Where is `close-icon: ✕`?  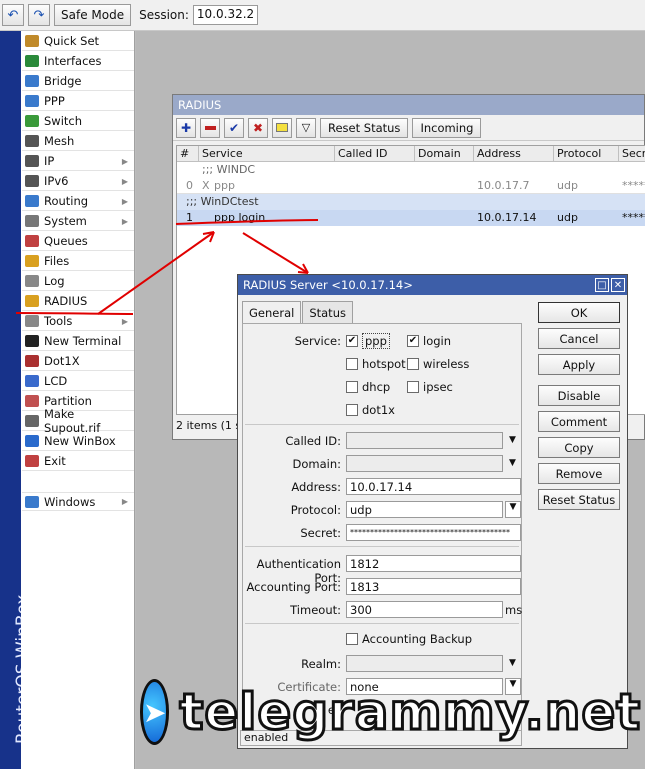 close-icon: ✕ is located at coordinates (618, 285).